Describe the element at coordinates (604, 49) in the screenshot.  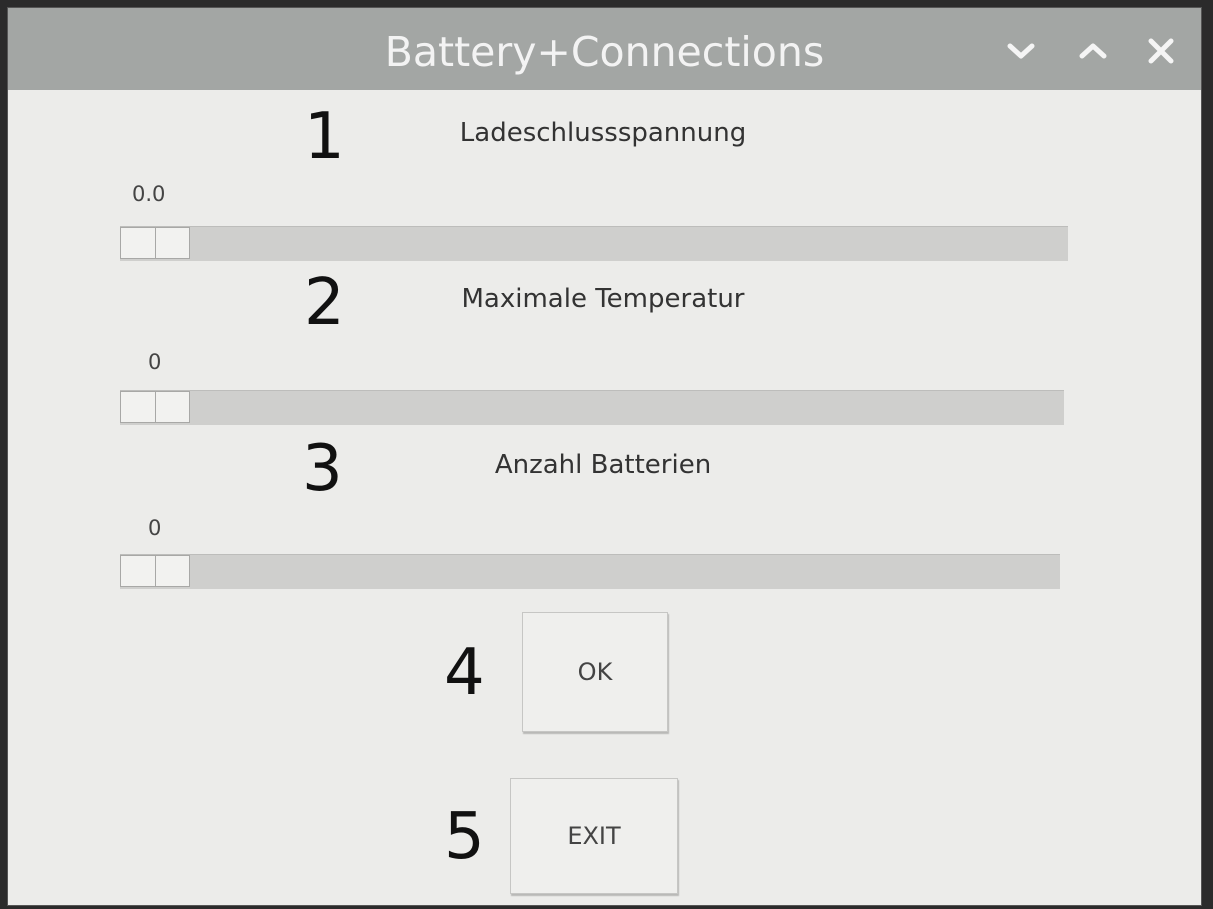
I see `title-bar: Battery+Connections` at that location.